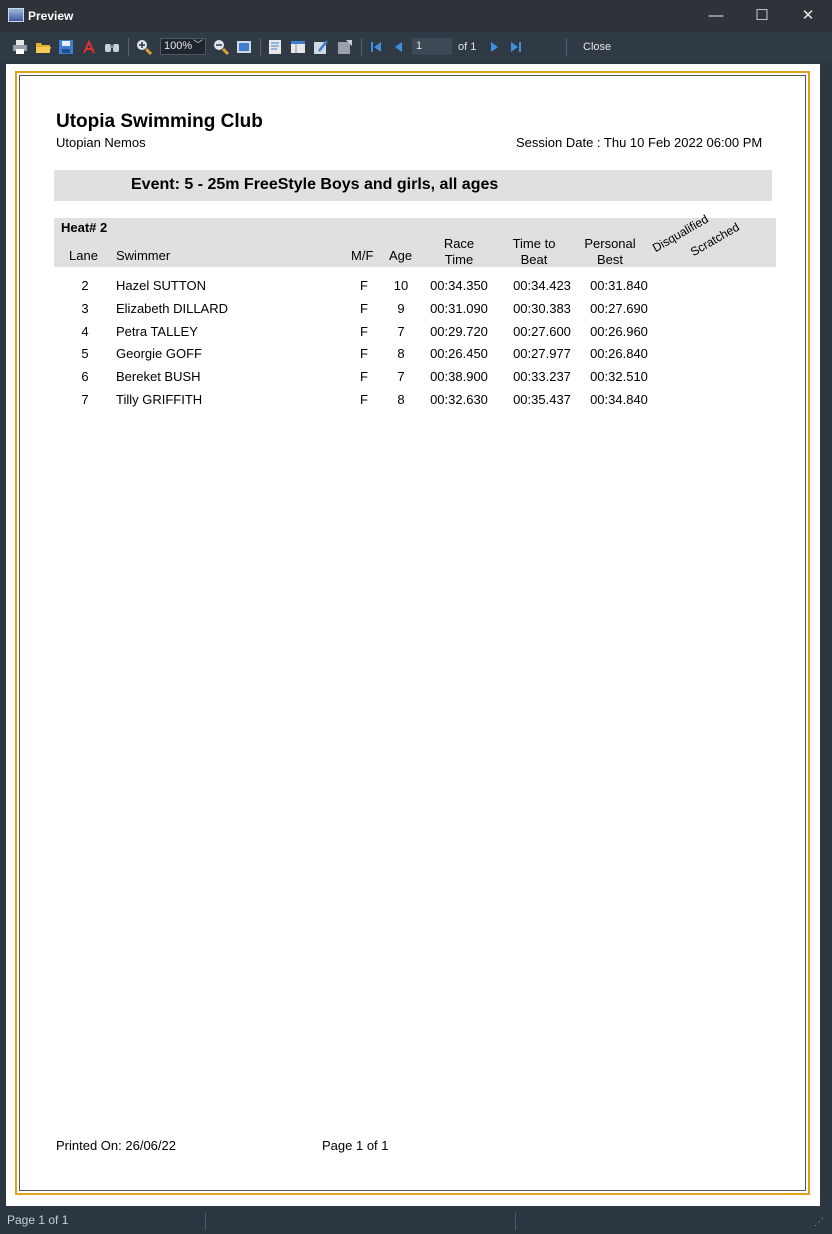 The height and width of the screenshot is (1234, 832). I want to click on save-icon, so click(66, 47).